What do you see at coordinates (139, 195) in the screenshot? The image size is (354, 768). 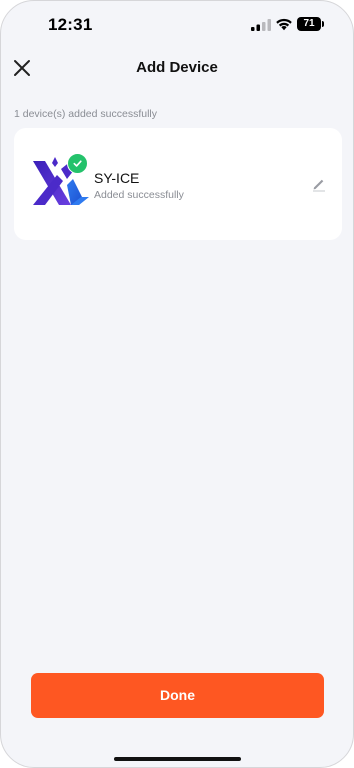 I see `device-status: Added successfully` at bounding box center [139, 195].